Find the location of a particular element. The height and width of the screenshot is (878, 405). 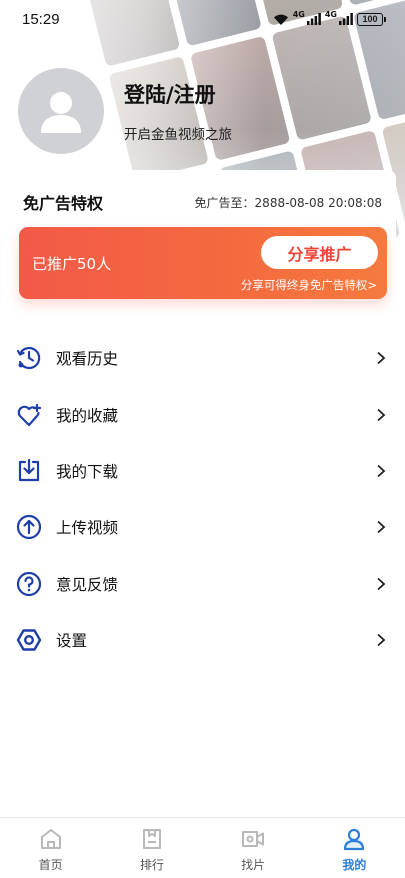

ranking-icon is located at coordinates (151, 839).